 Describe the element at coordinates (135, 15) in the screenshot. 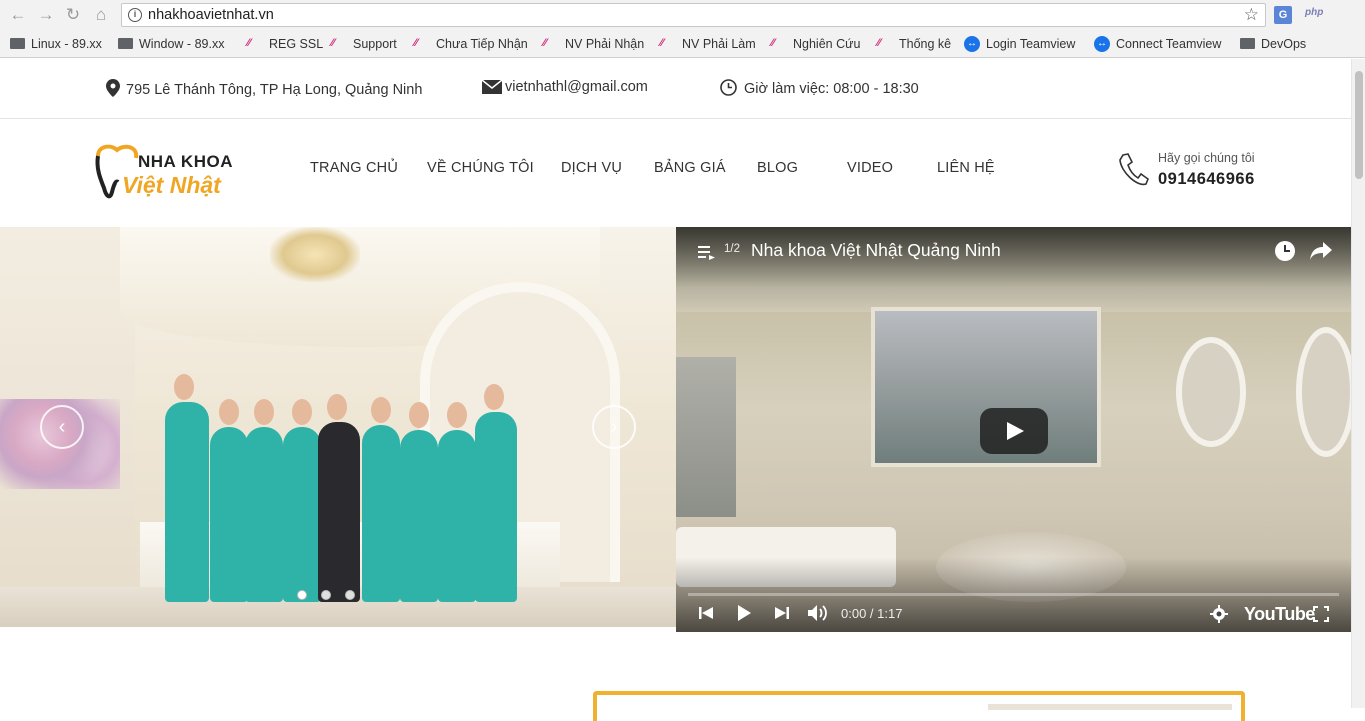

I see `info-icon: i` at that location.